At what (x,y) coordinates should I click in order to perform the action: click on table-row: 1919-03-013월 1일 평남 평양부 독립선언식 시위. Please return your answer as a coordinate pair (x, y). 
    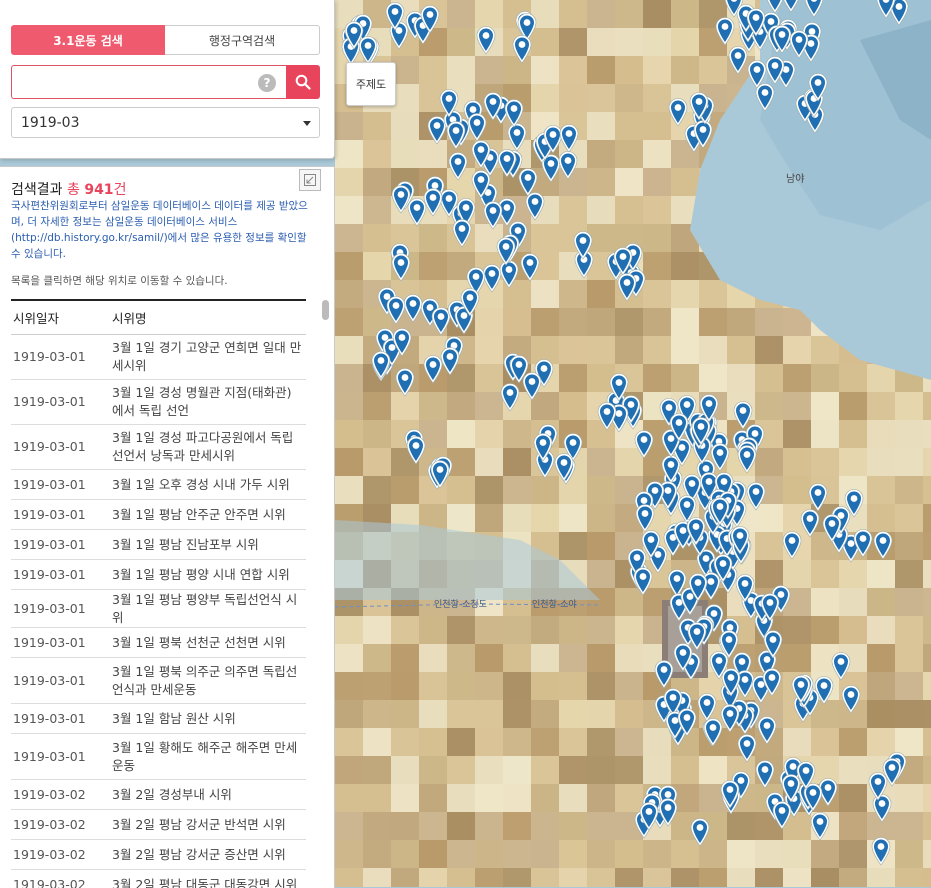
    Looking at the image, I should click on (158, 609).